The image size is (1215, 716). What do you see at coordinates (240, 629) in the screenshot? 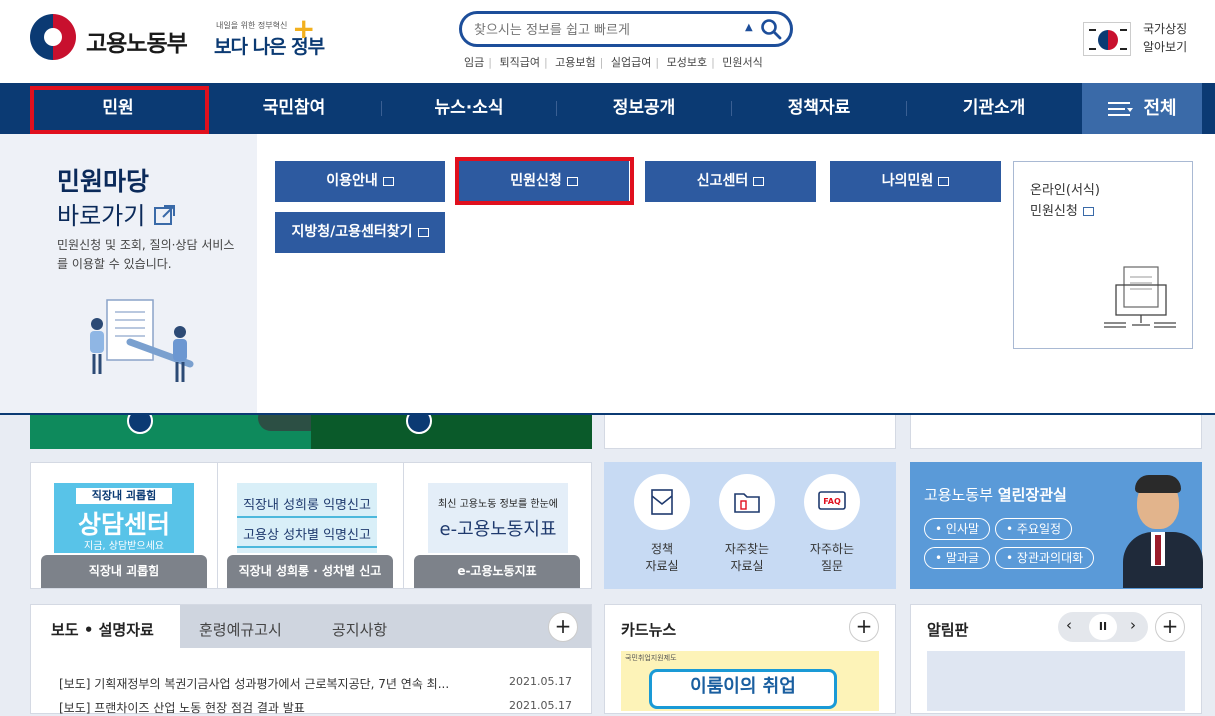
I see `tab-directives: 훈령예규고시` at bounding box center [240, 629].